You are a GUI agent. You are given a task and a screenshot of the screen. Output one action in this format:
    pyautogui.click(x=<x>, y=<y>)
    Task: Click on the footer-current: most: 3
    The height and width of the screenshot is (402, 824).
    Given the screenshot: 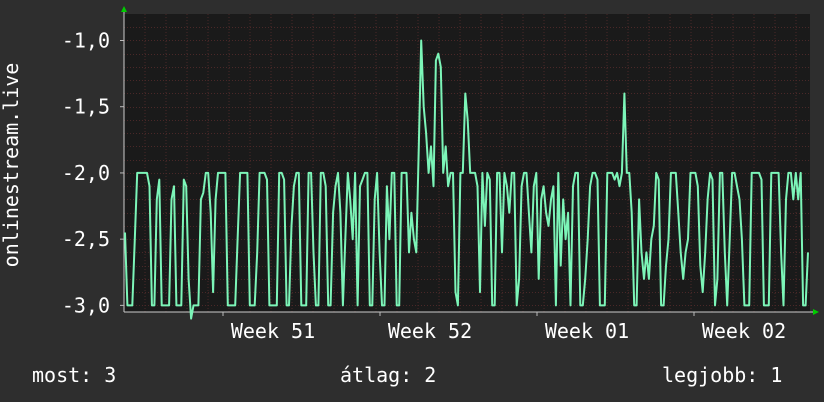 What is the action you would take?
    pyautogui.click(x=74, y=375)
    